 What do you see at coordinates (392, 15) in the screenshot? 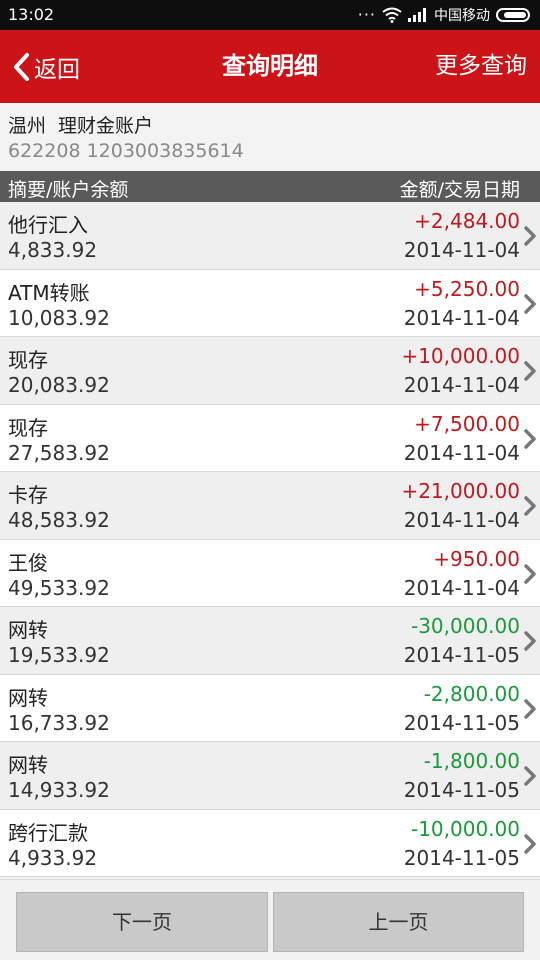
I see `wifi-icon` at bounding box center [392, 15].